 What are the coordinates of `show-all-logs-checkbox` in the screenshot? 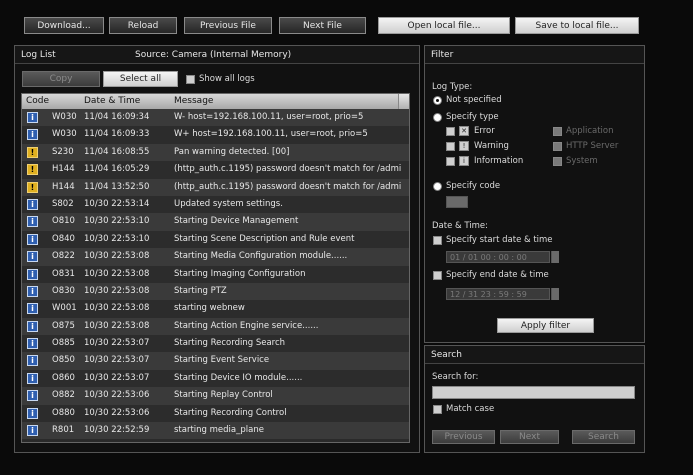 It's located at (190, 79).